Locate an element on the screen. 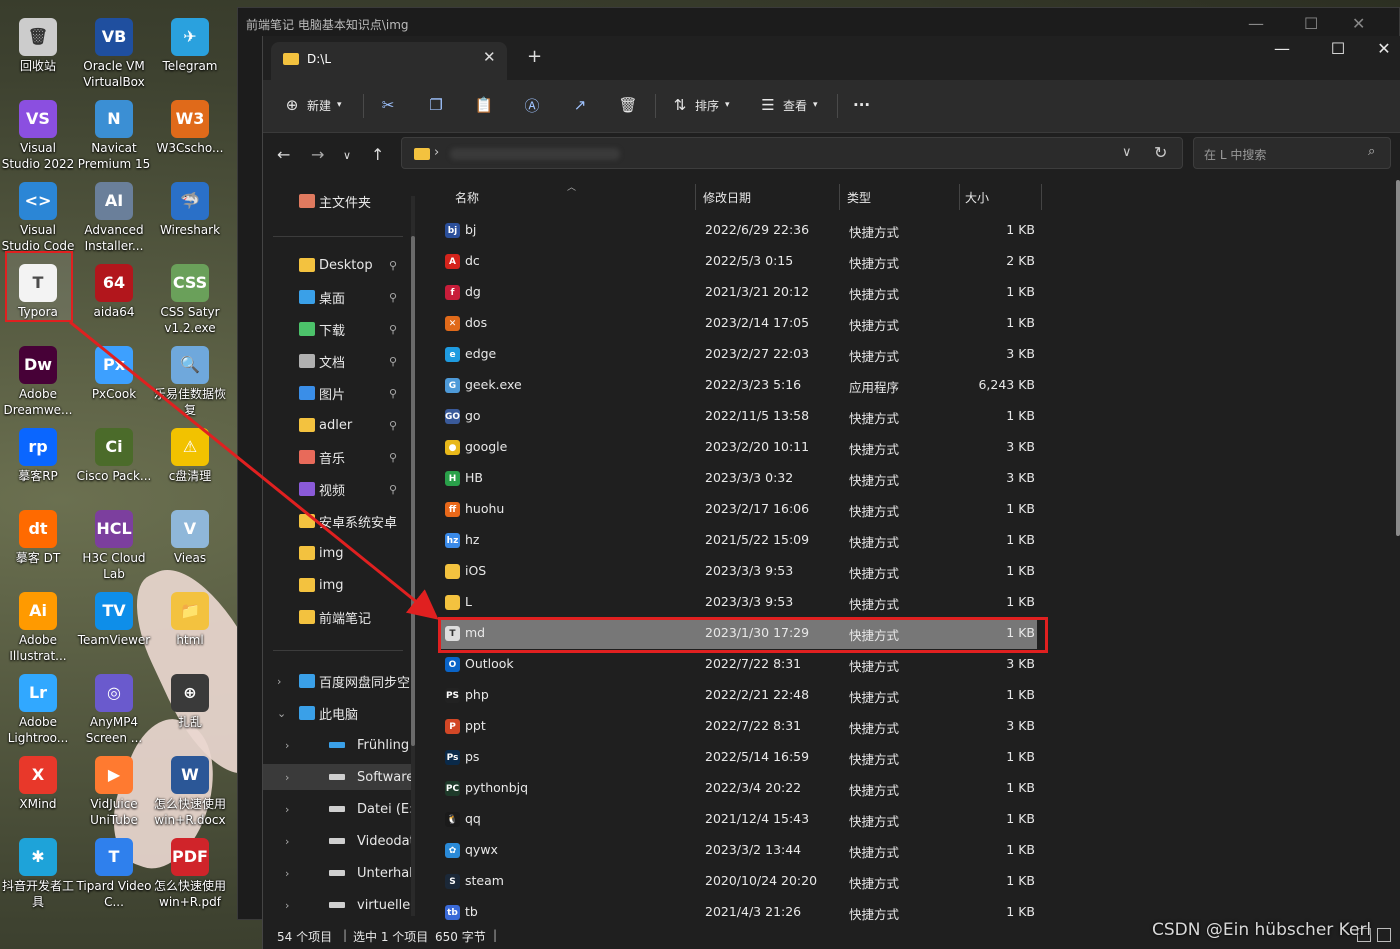  search-box: 在 L 中搜索 ⌕ is located at coordinates (1292, 153).